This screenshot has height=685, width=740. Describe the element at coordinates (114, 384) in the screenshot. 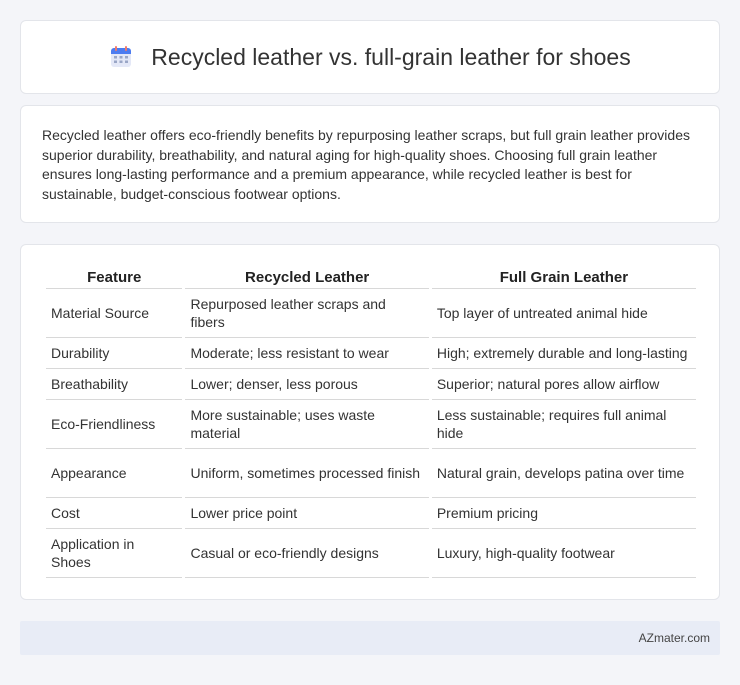

I see `table-cell: Breathability` at that location.